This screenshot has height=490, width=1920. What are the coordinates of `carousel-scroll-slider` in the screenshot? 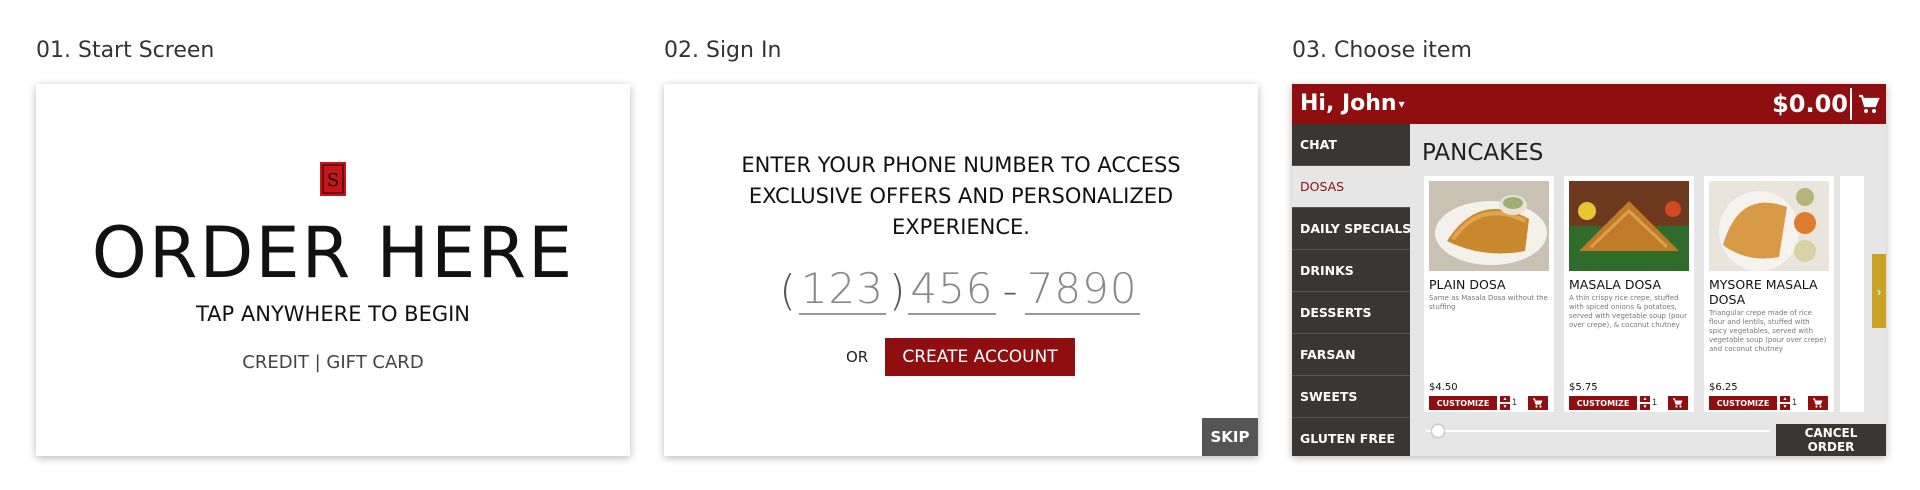 It's located at (1598, 431).